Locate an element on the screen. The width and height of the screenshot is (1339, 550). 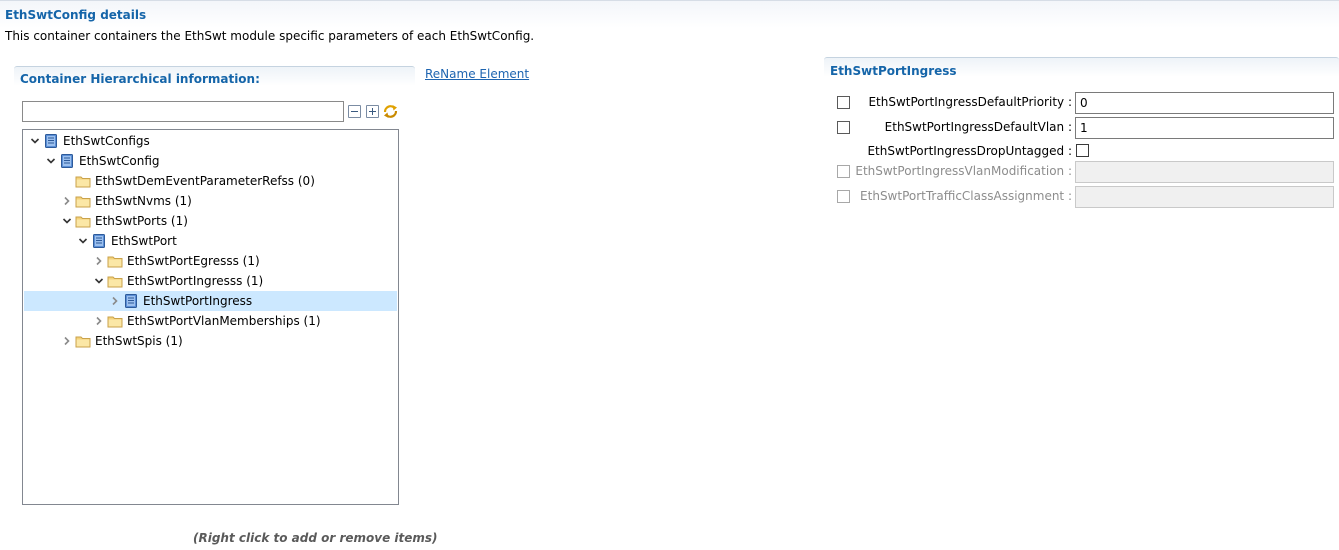
tree-node: EthSwtPortIngresss (1) is located at coordinates (210, 281).